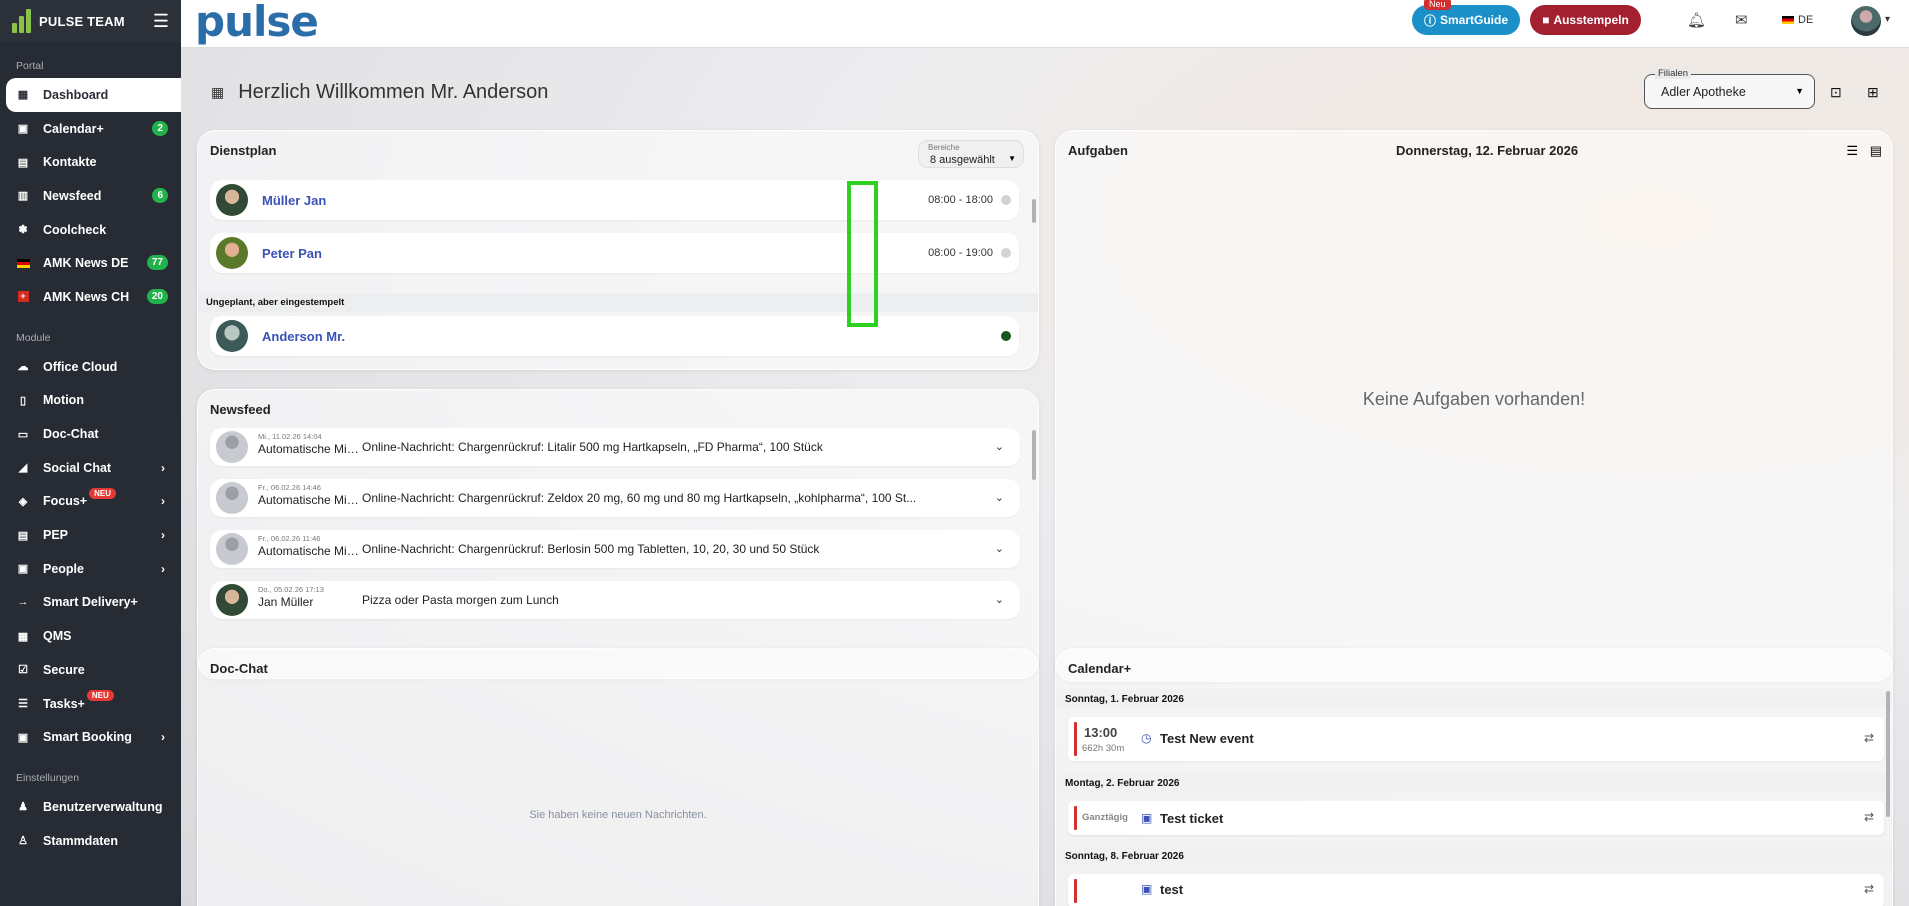 The image size is (1909, 906). Describe the element at coordinates (70, 162) in the screenshot. I see `sidebar-item-label: Kontakte` at that location.